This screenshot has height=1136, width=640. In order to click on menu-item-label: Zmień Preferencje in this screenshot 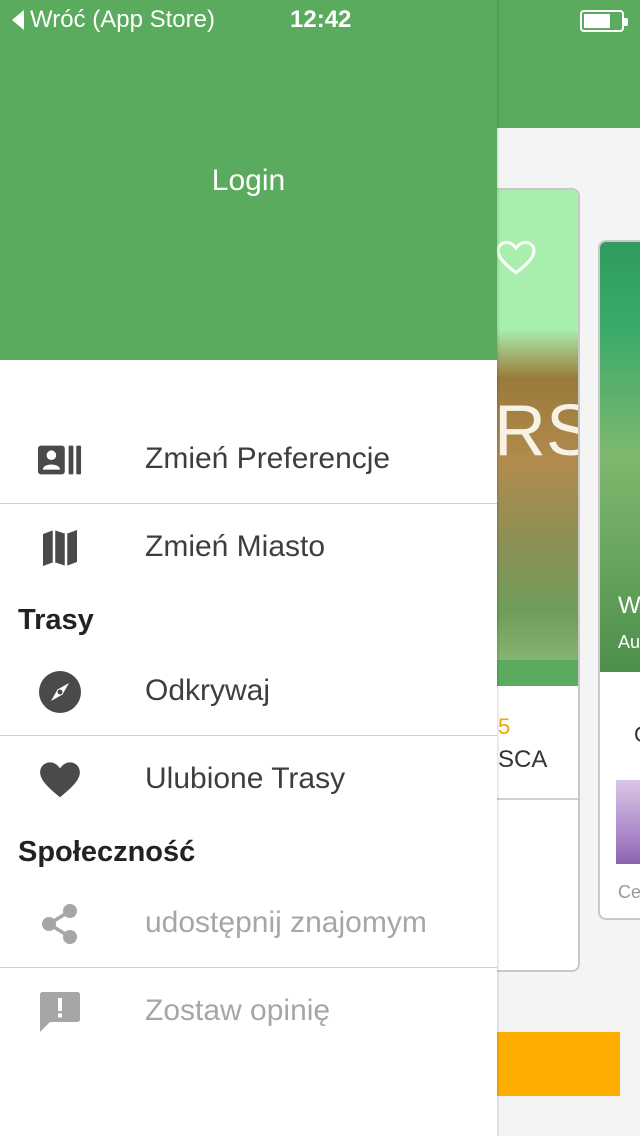, I will do `click(268, 458)`.